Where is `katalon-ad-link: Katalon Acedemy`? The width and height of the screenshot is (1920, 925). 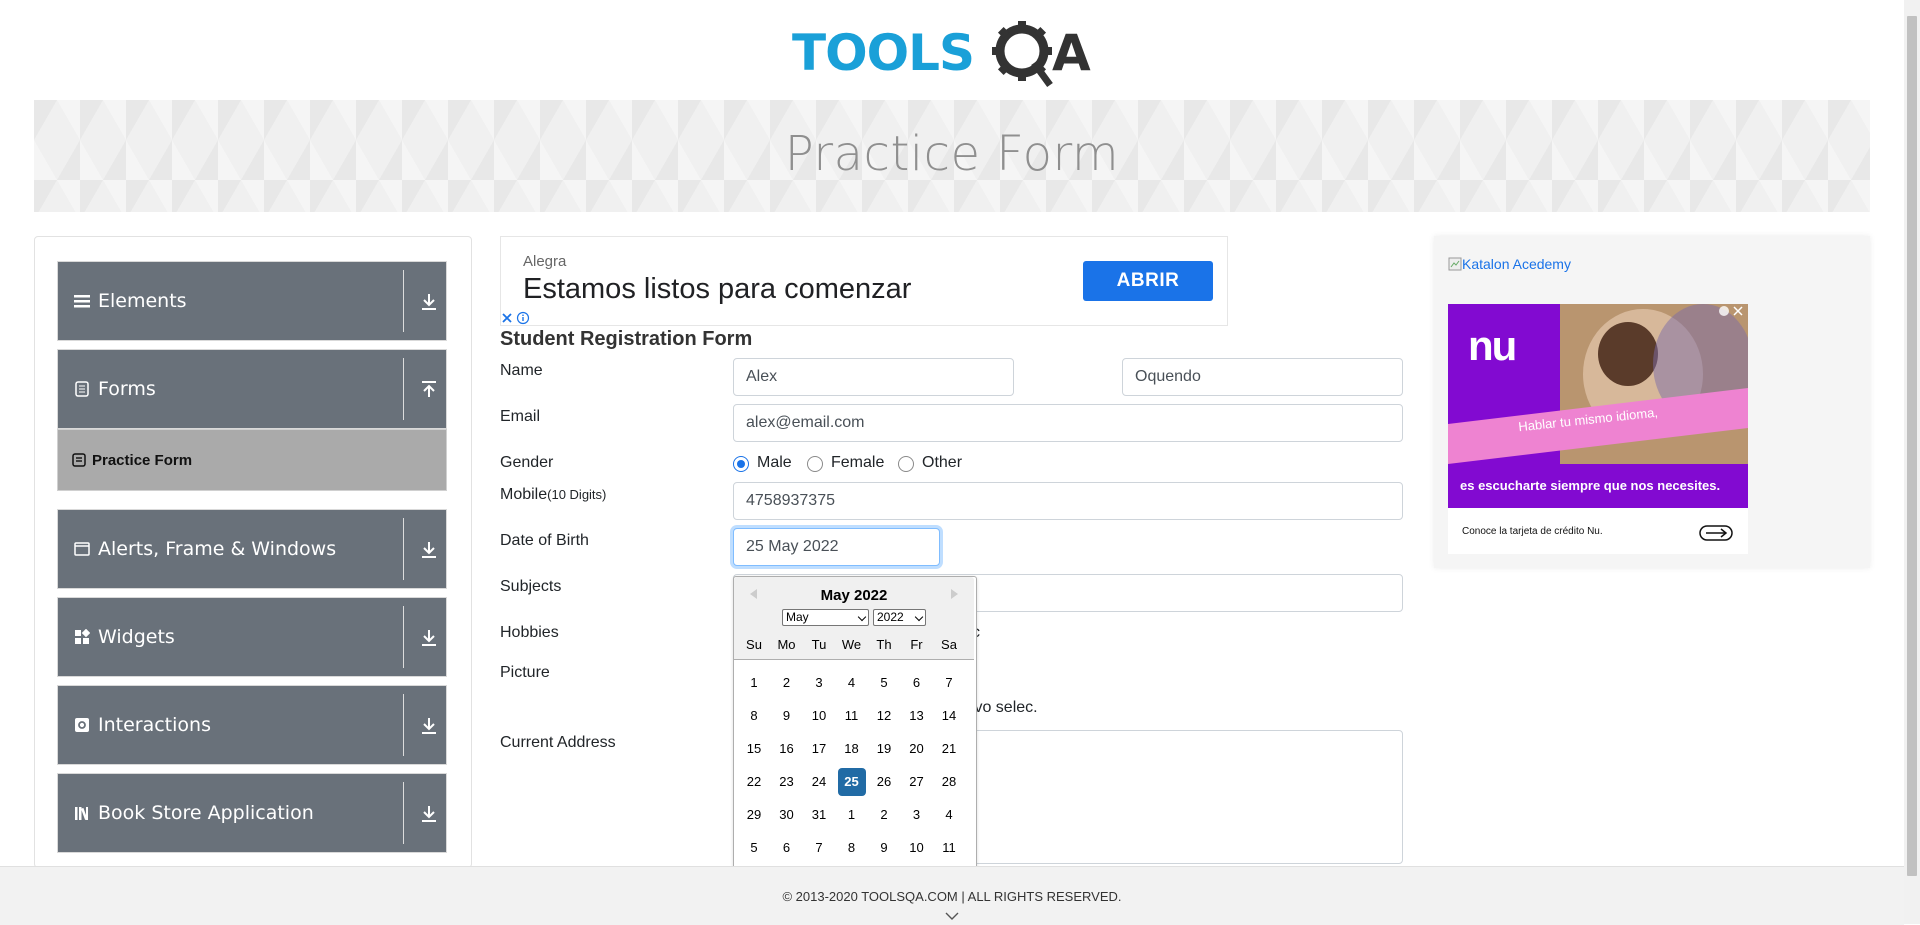
katalon-ad-link: Katalon Acedemy is located at coordinates (1509, 264).